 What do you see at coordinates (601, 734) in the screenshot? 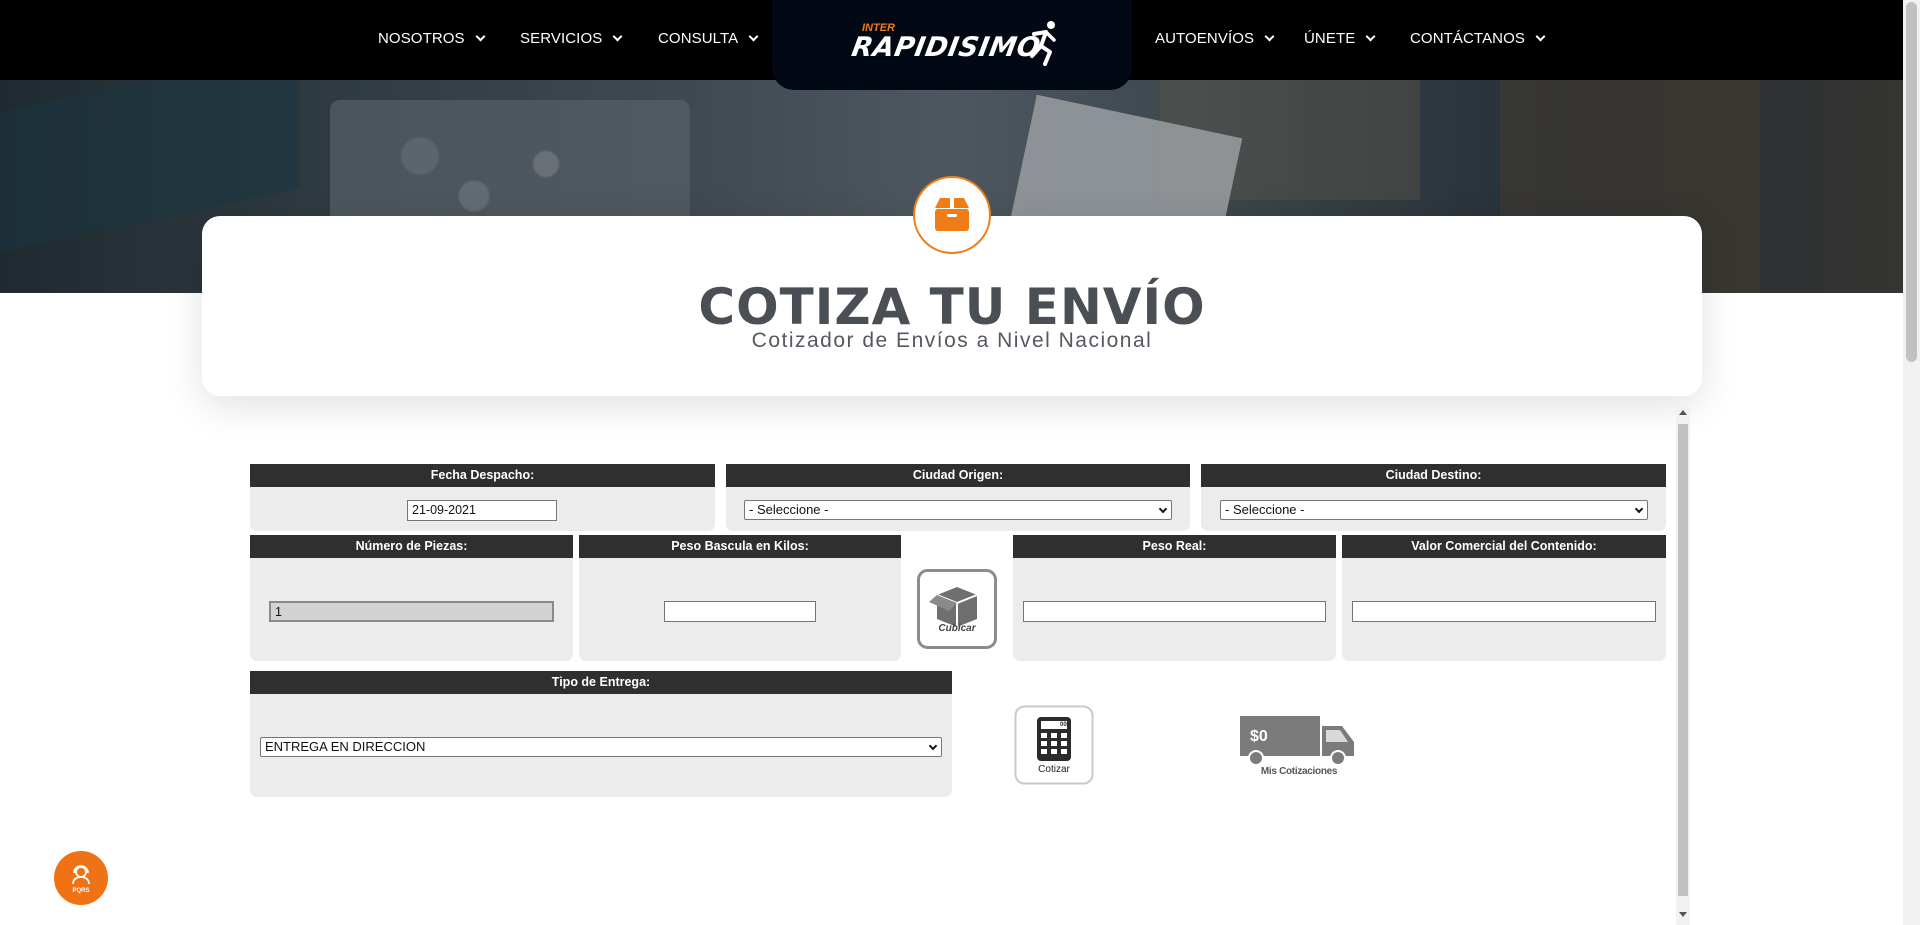
I see `tipo-entrega-panel: Tipo de Entrega: ENTREGA EN DIRECCION` at bounding box center [601, 734].